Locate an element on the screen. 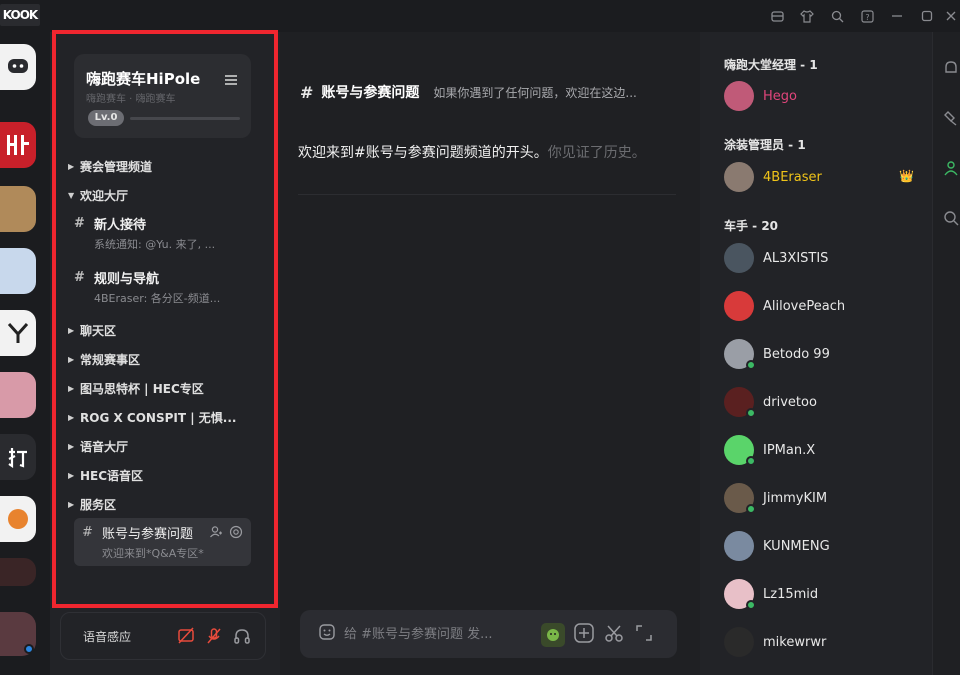  user-avatar is located at coordinates (18, 634).